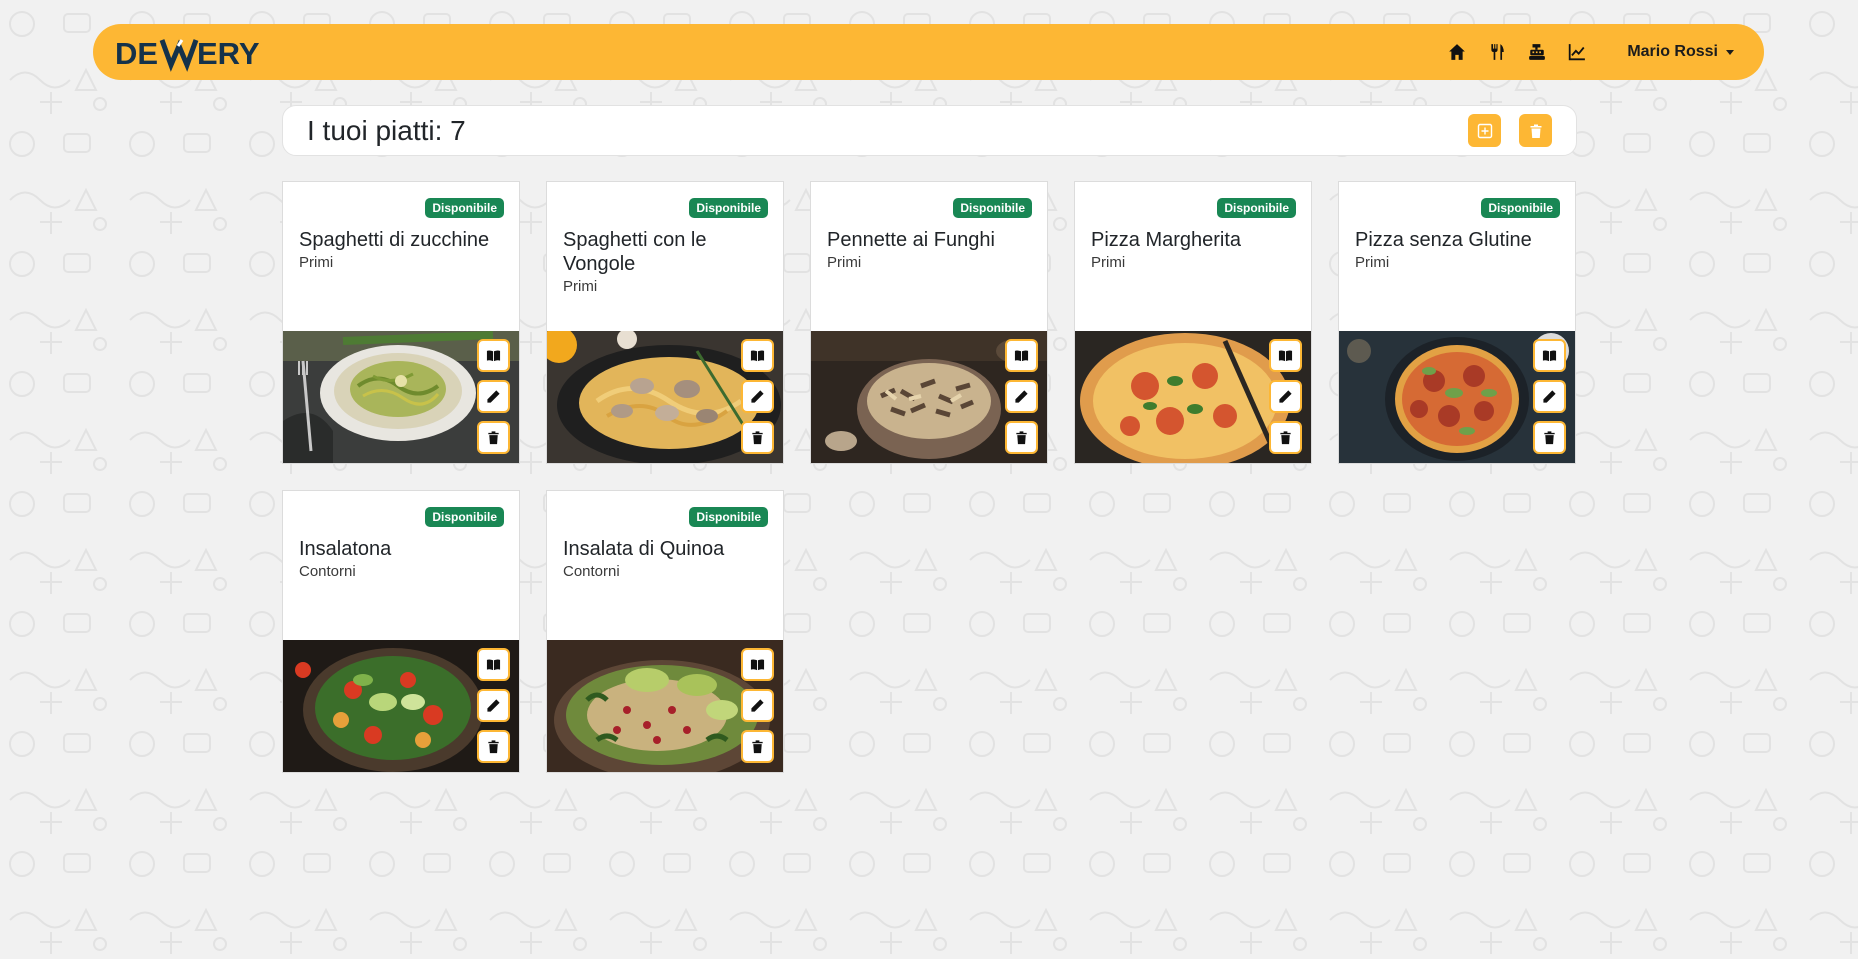 The image size is (1858, 959). I want to click on delete-all-button, so click(1535, 130).